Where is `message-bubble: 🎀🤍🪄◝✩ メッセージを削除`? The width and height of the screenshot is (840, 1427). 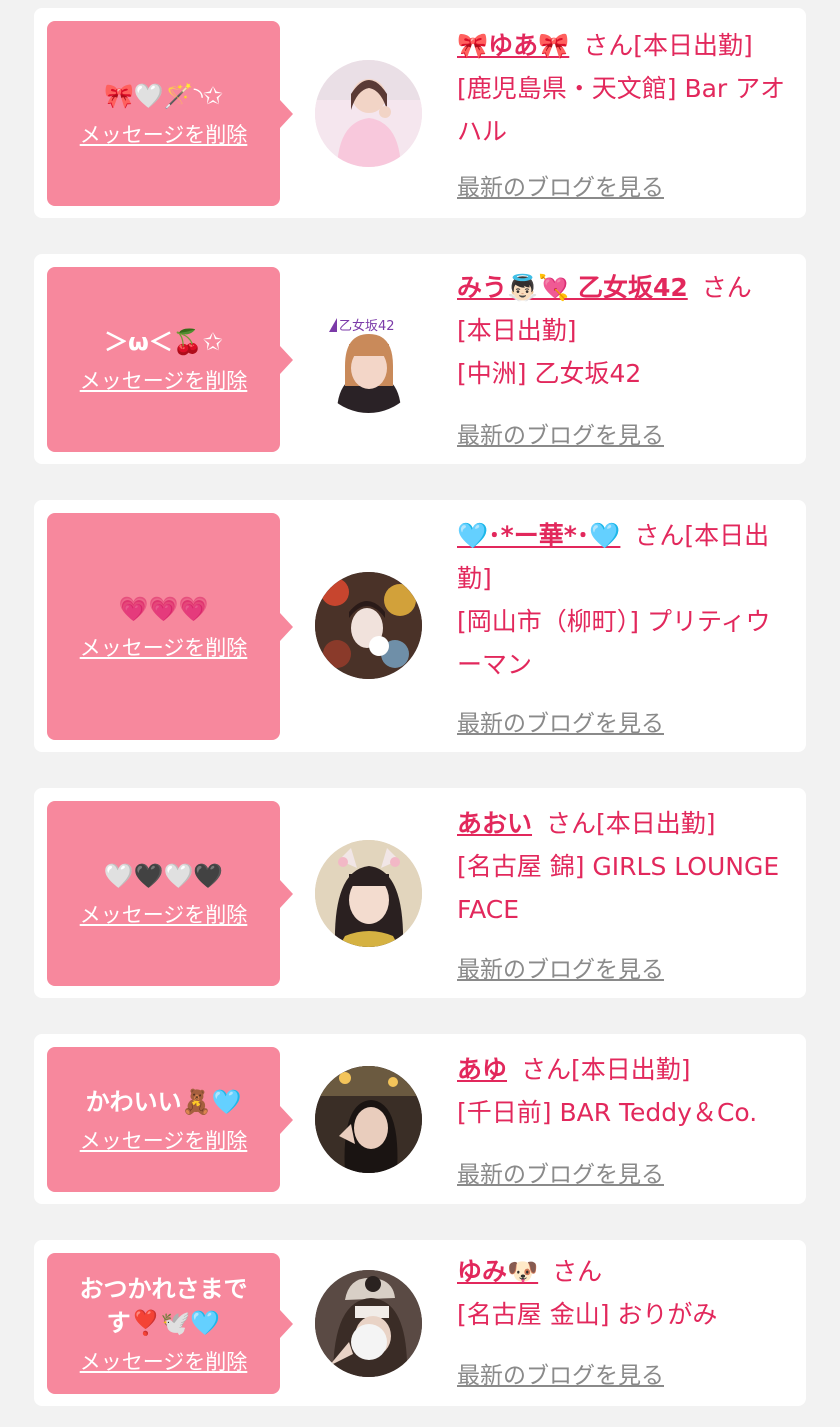
message-bubble: 🎀🤍🪄◝✩ メッセージを削除 is located at coordinates (170, 113).